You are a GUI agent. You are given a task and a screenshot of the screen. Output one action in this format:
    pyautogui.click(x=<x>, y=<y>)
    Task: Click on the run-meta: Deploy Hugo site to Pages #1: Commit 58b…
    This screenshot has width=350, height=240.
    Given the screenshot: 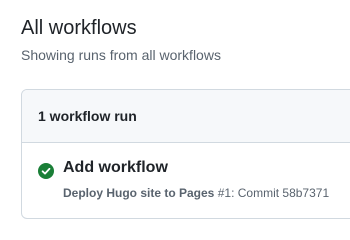 What is the action you would take?
    pyautogui.click(x=196, y=193)
    